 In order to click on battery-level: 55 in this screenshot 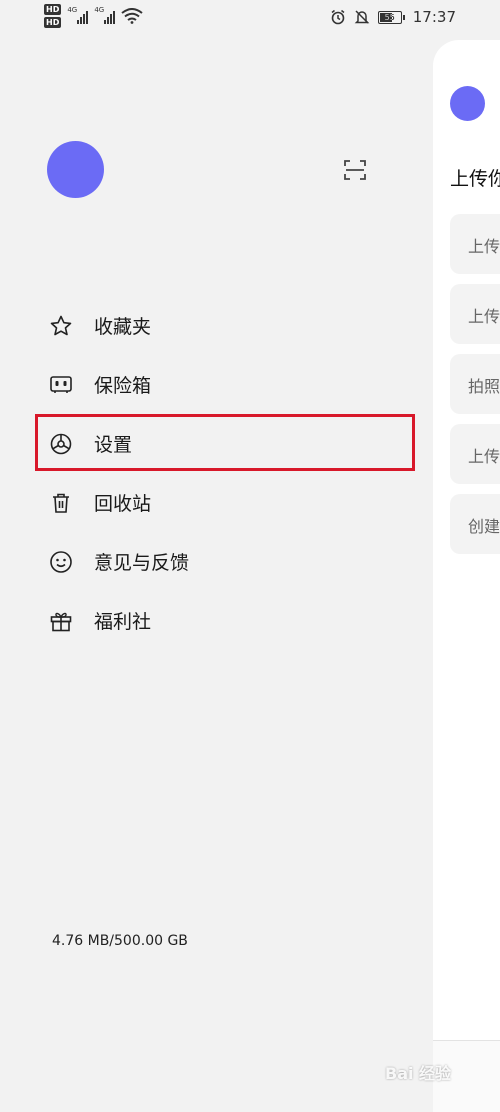, I will do `click(389, 17)`.